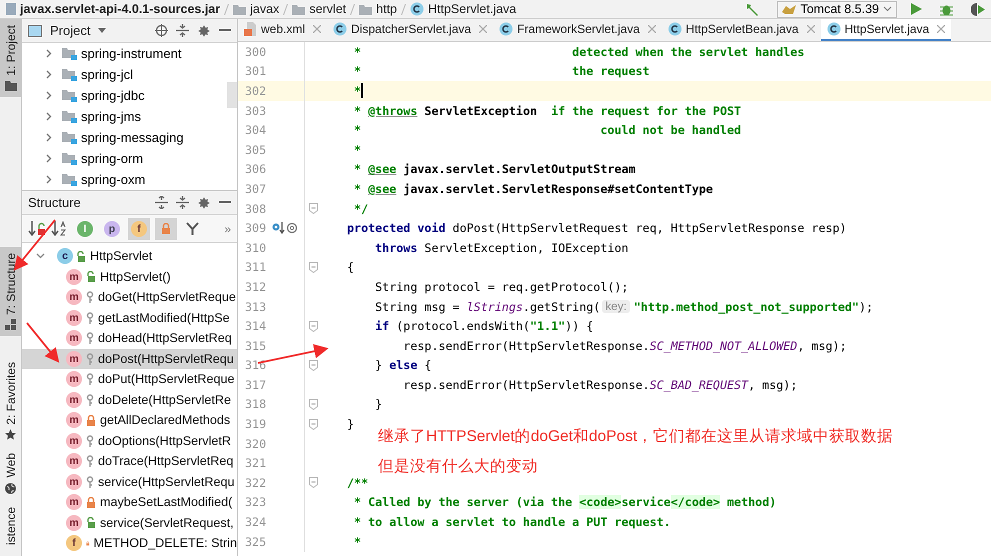 The image size is (991, 556). I want to click on breadcrumb-item: servlet, so click(319, 9).